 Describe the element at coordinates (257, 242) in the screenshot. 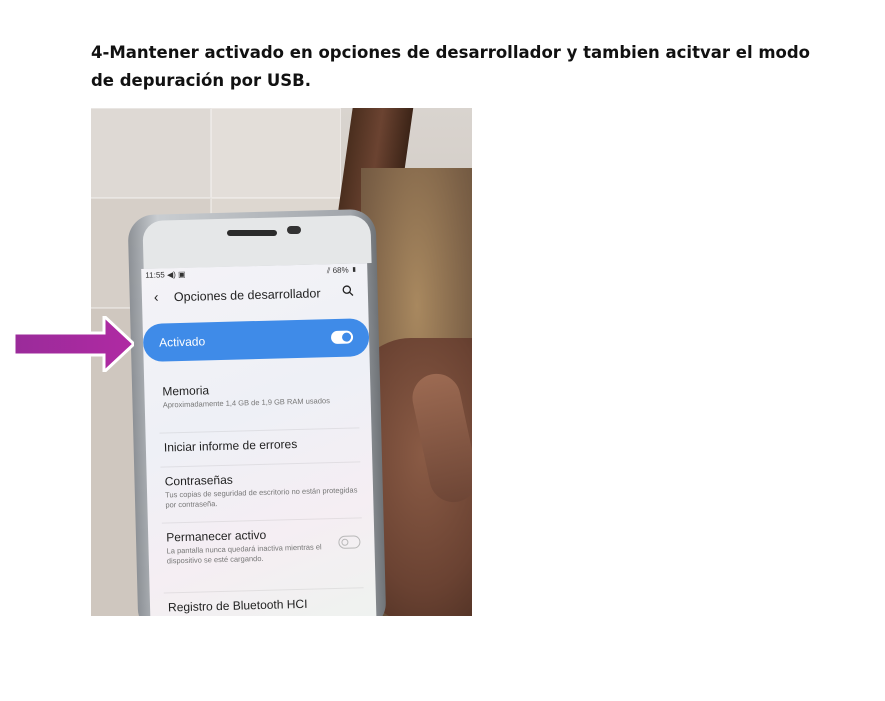

I see `phone-top-bezel` at that location.